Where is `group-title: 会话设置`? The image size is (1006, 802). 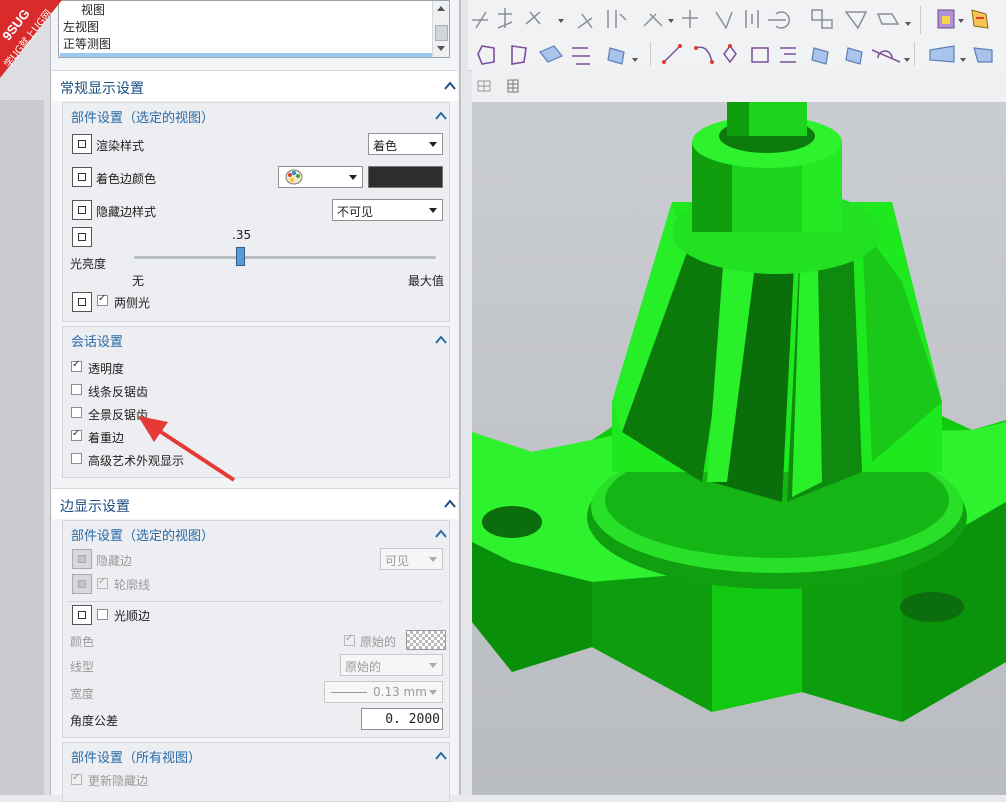
group-title: 会话设置 is located at coordinates (97, 342).